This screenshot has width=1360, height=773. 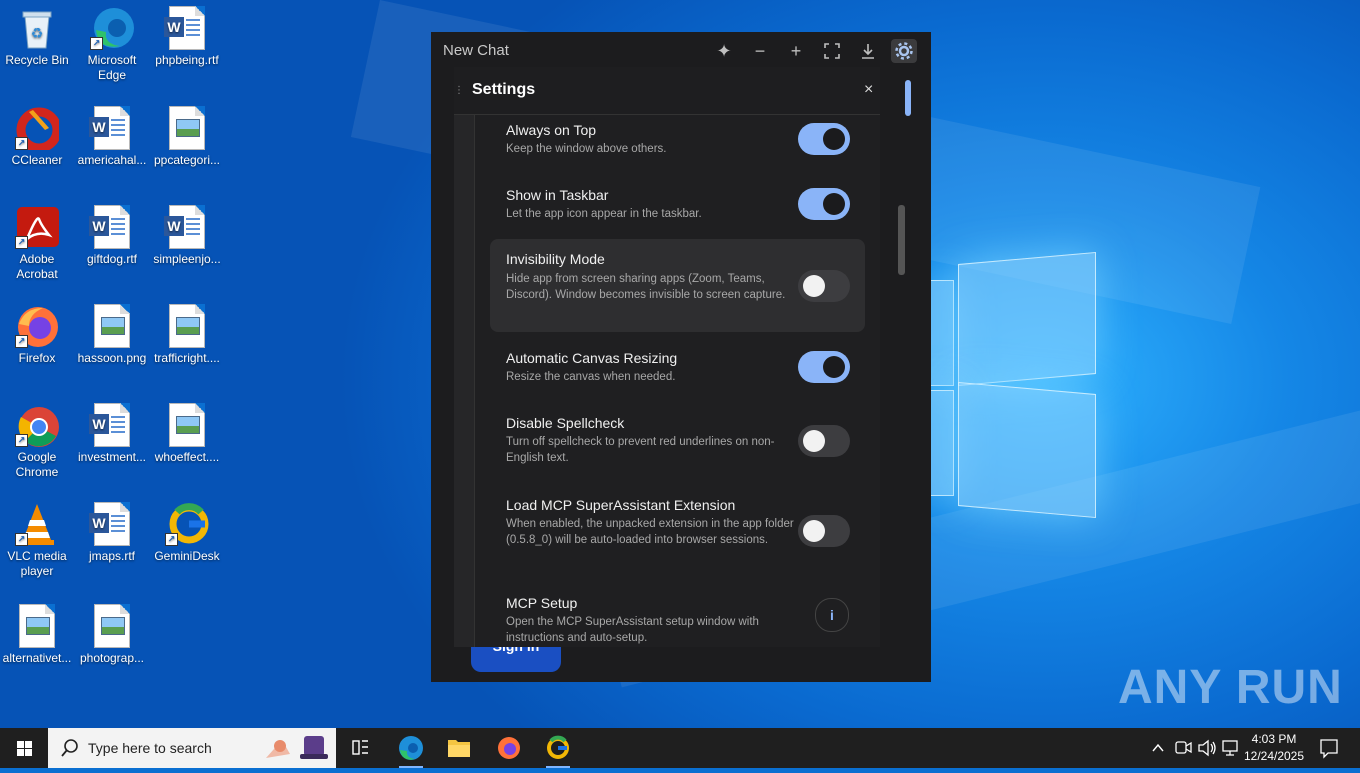 What do you see at coordinates (824, 139) in the screenshot?
I see `always-on-top-toggle` at bounding box center [824, 139].